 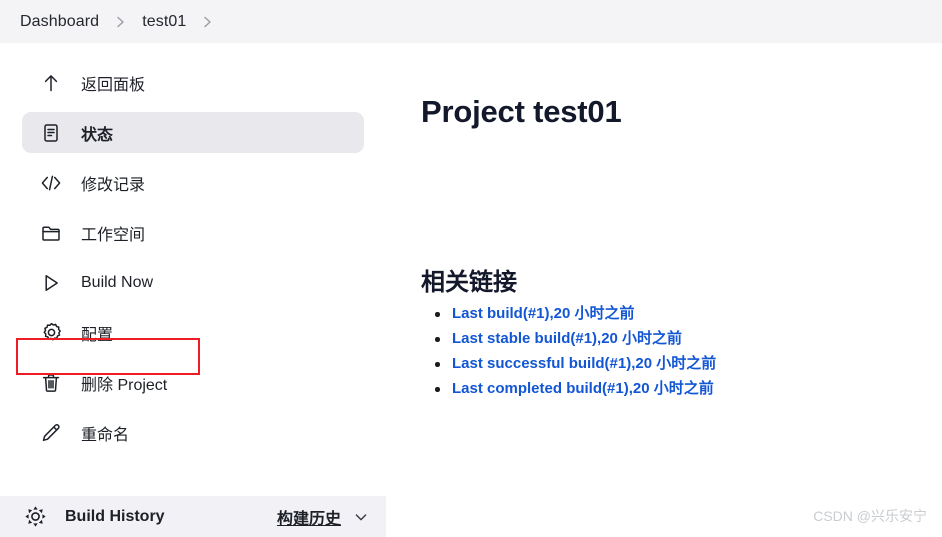 What do you see at coordinates (471, 21) in the screenshot?
I see `breadcrumb: Dashboard test01` at bounding box center [471, 21].